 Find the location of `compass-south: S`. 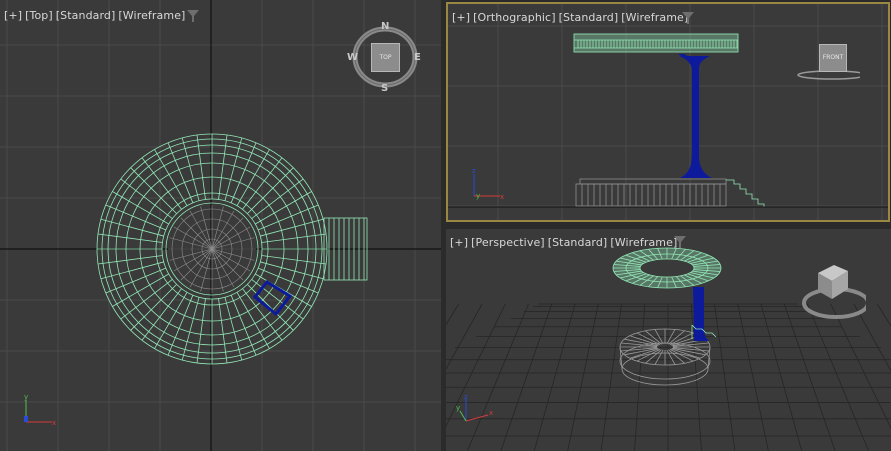

compass-south: S is located at coordinates (384, 88).